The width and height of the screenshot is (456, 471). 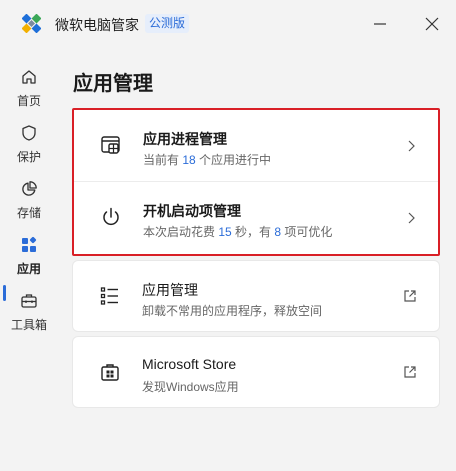 I want to click on toolbox-icon, so click(x=29, y=301).